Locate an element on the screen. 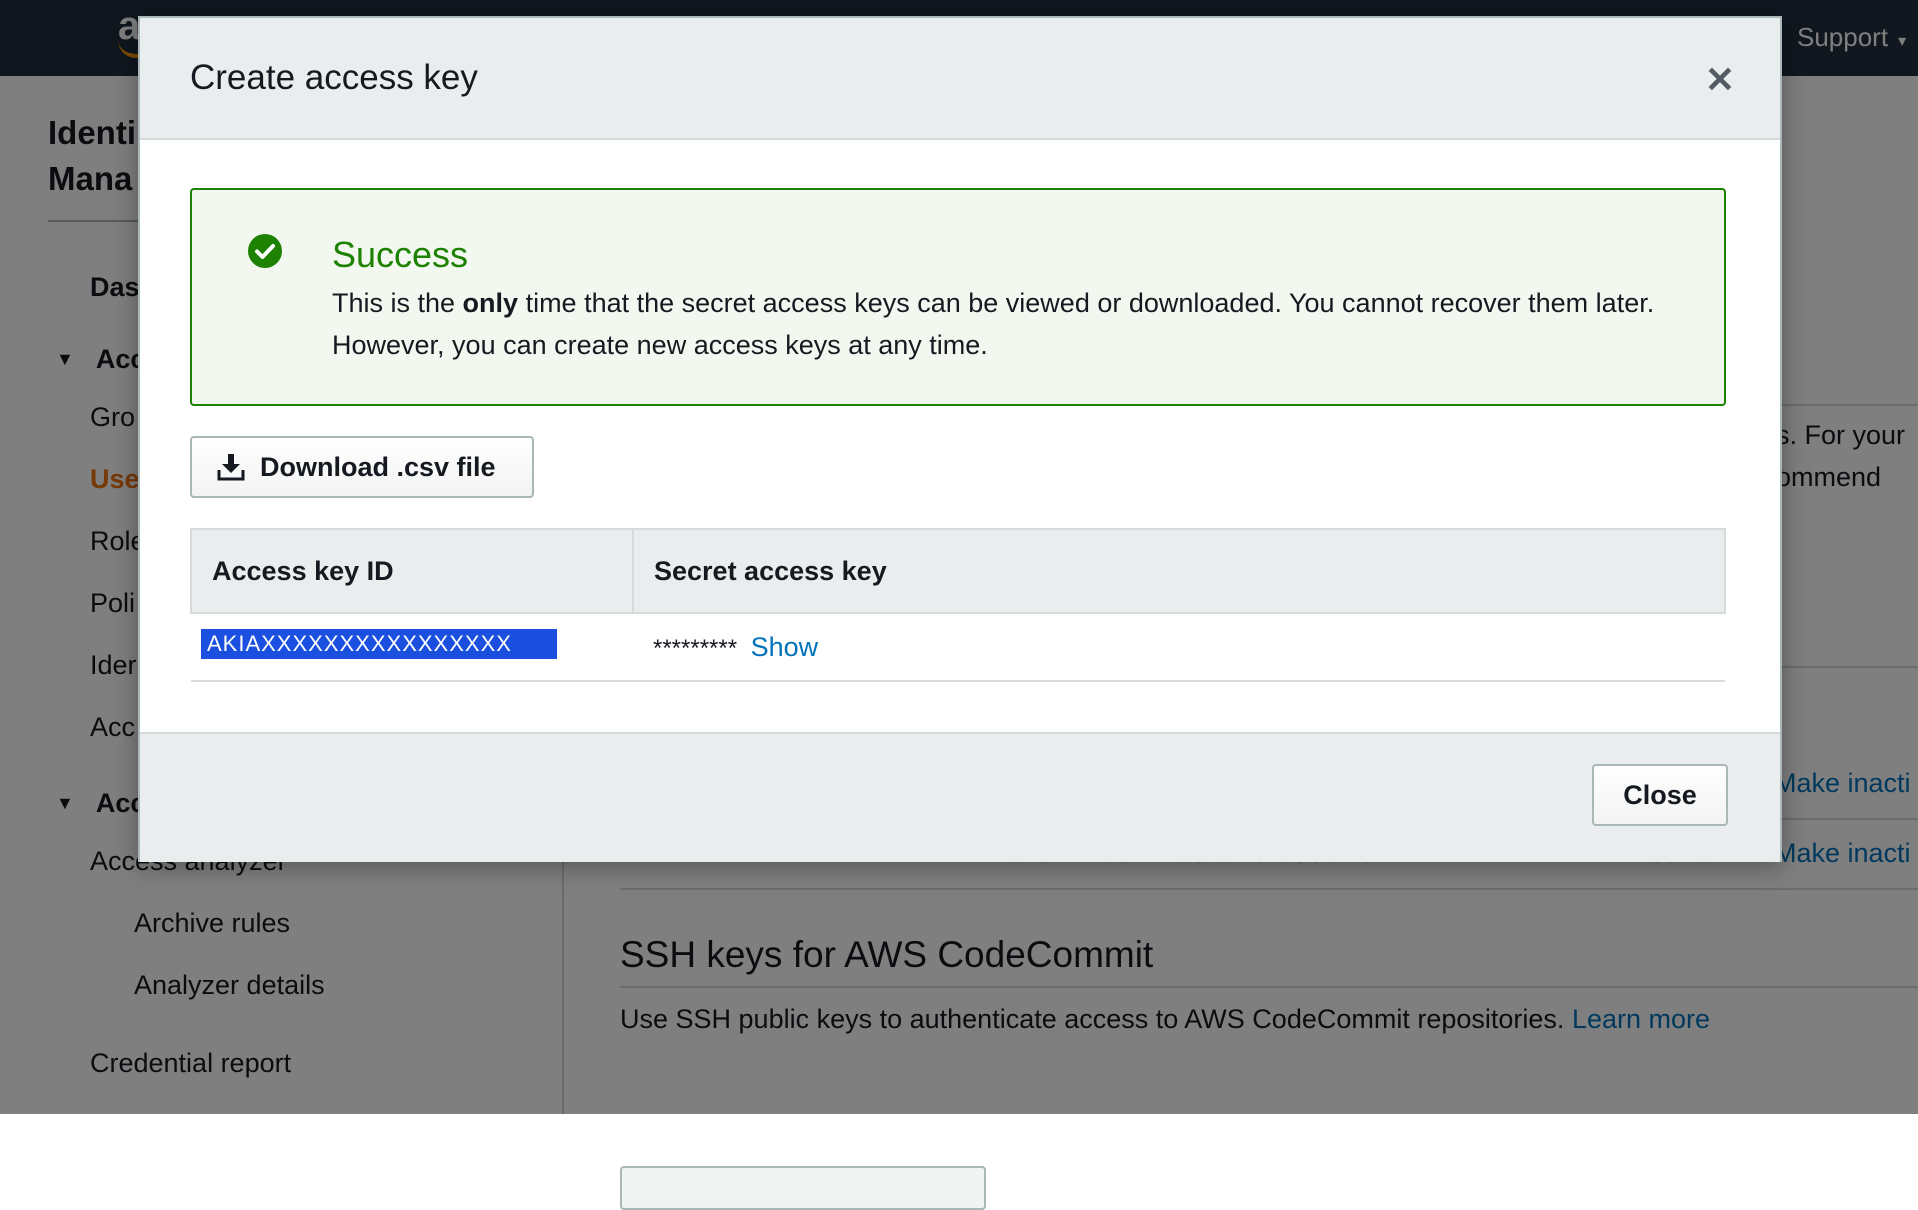 The width and height of the screenshot is (1918, 1210). close-icon: ✕ is located at coordinates (1720, 80).